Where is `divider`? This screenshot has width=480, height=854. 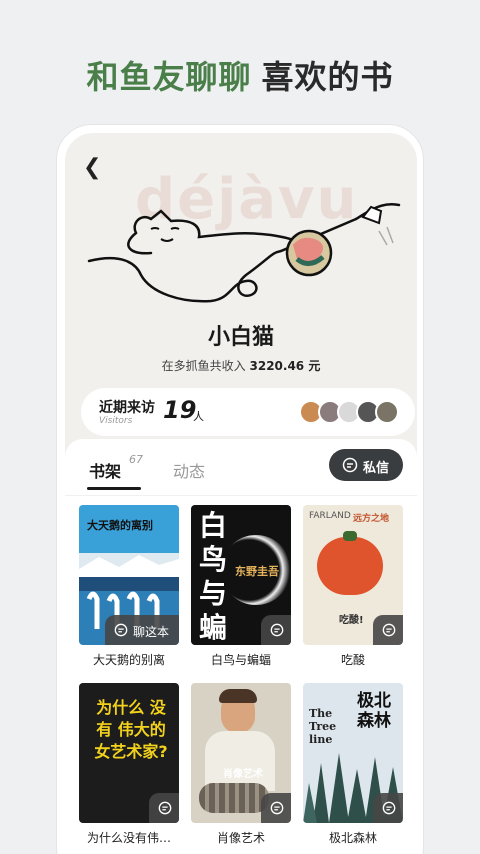 divider is located at coordinates (241, 495).